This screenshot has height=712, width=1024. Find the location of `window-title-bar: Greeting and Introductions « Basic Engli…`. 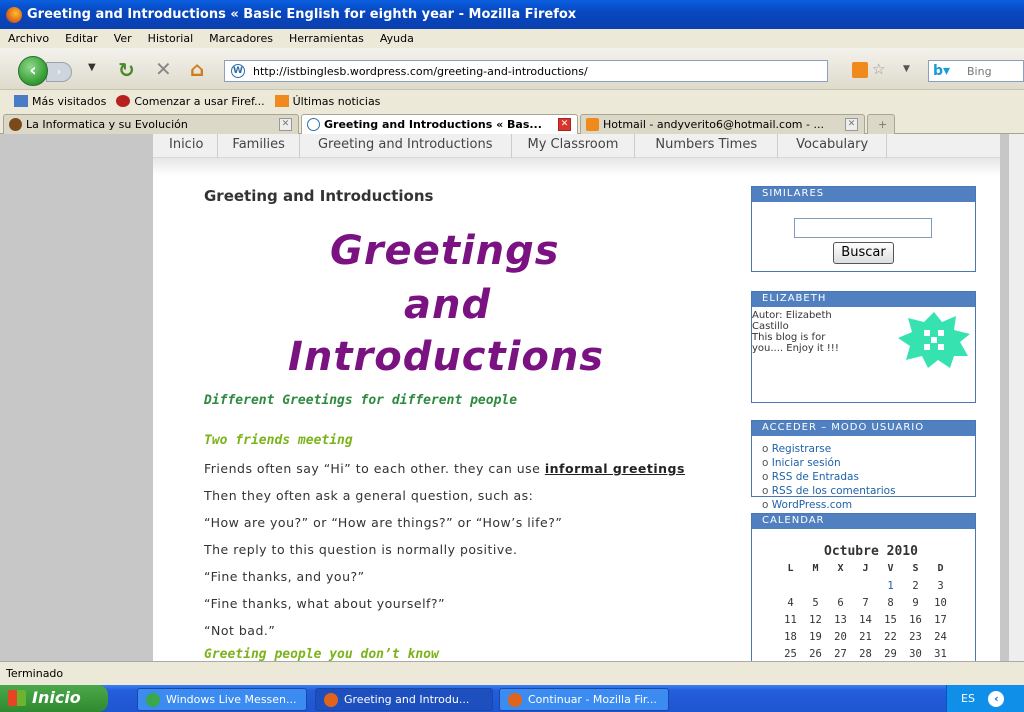

window-title-bar: Greeting and Introductions « Basic Engli… is located at coordinates (512, 14).